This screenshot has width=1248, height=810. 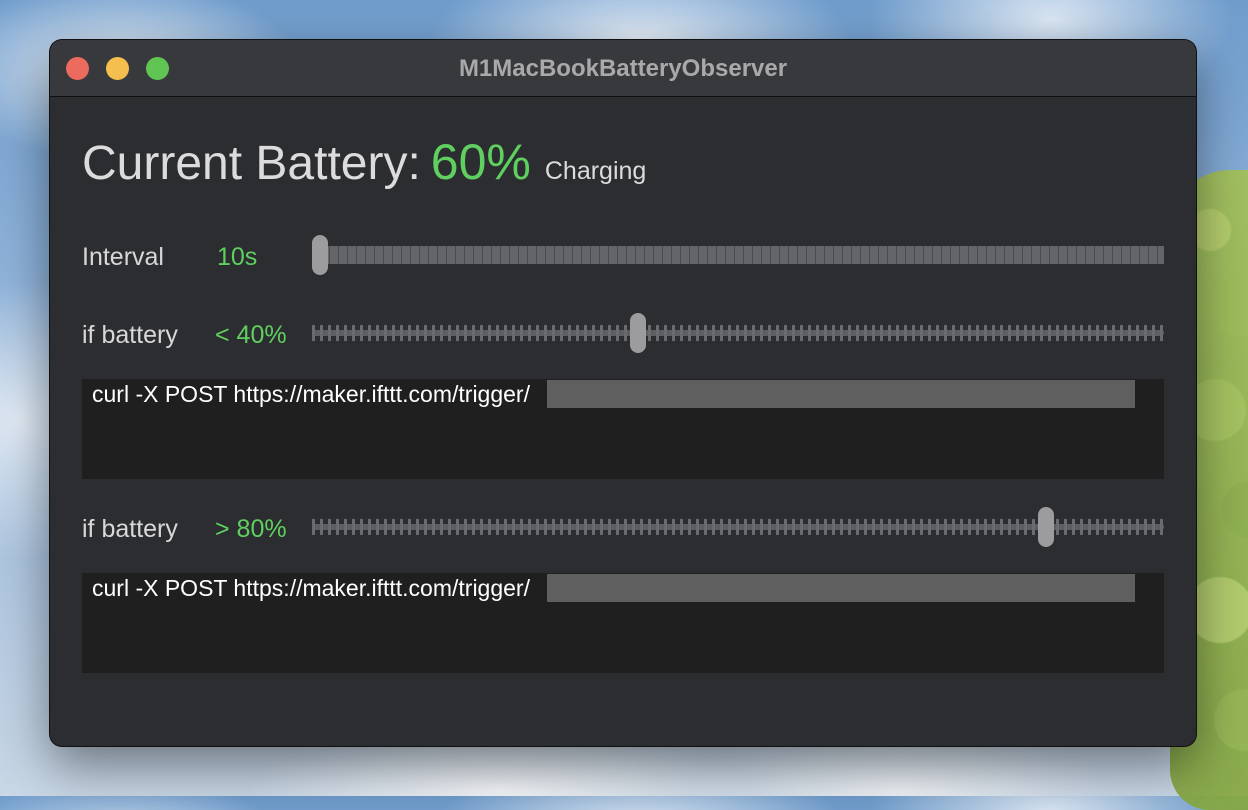 I want to click on high-battery-row: if battery > 80%, so click(x=623, y=527).